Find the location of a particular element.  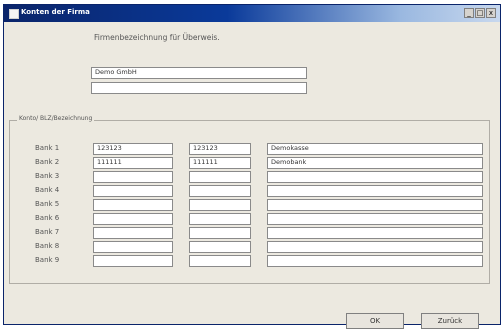

blz-input: 111111 is located at coordinates (220, 163).